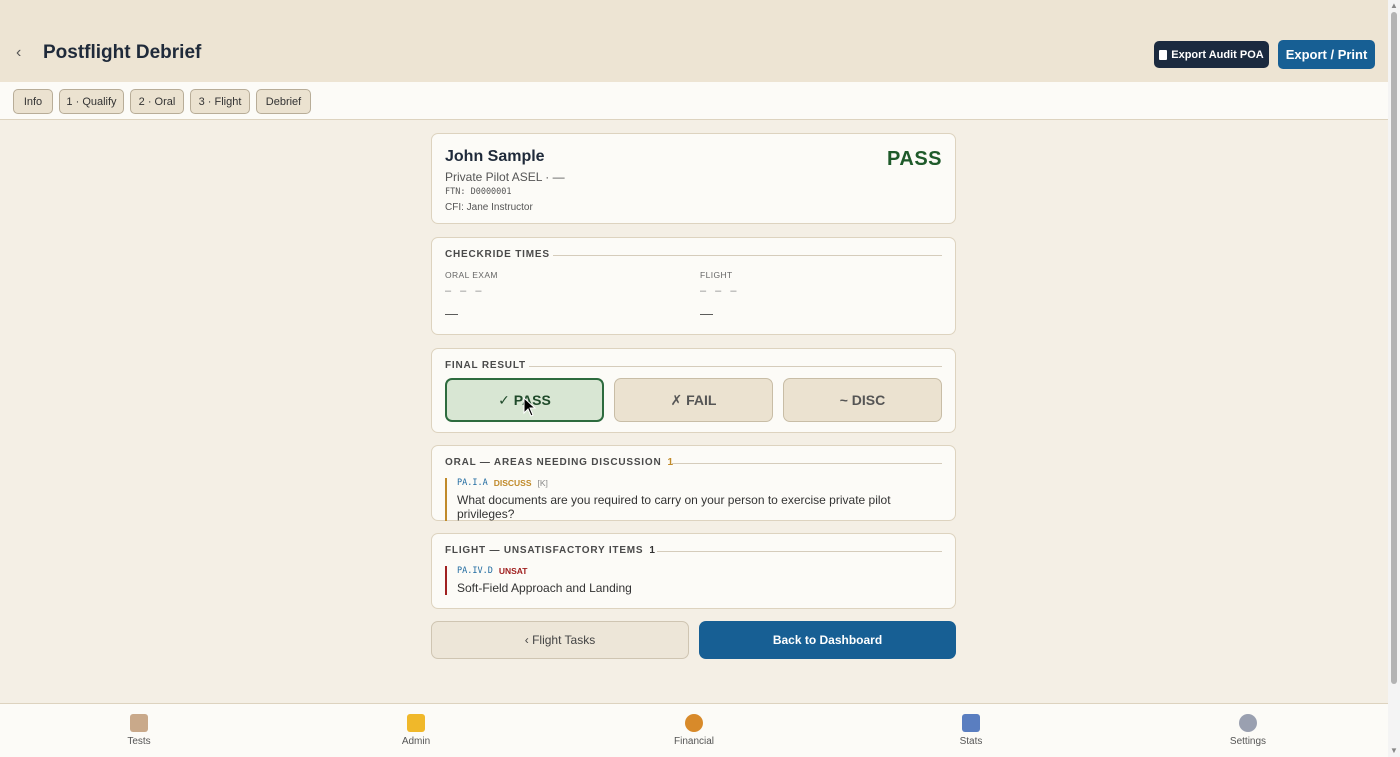  Describe the element at coordinates (699, 571) in the screenshot. I see `item-meta: PA.IV.D UNSAT` at that location.